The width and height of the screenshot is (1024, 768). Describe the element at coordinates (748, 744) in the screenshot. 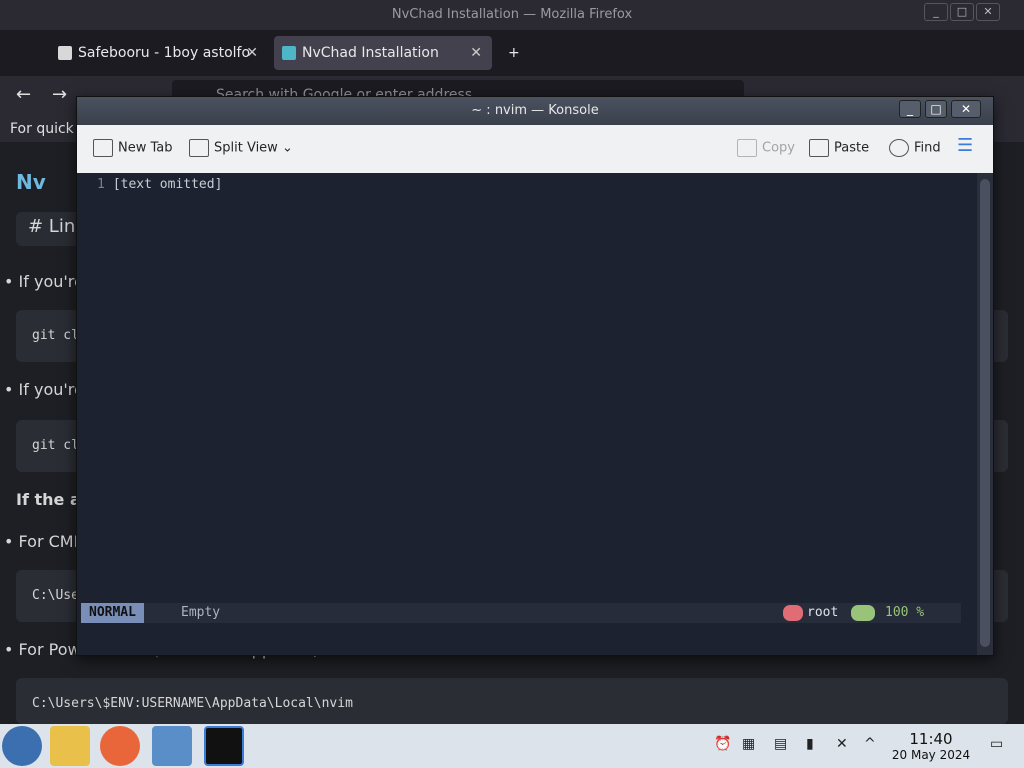

I see `input-method-icon: ▦` at that location.